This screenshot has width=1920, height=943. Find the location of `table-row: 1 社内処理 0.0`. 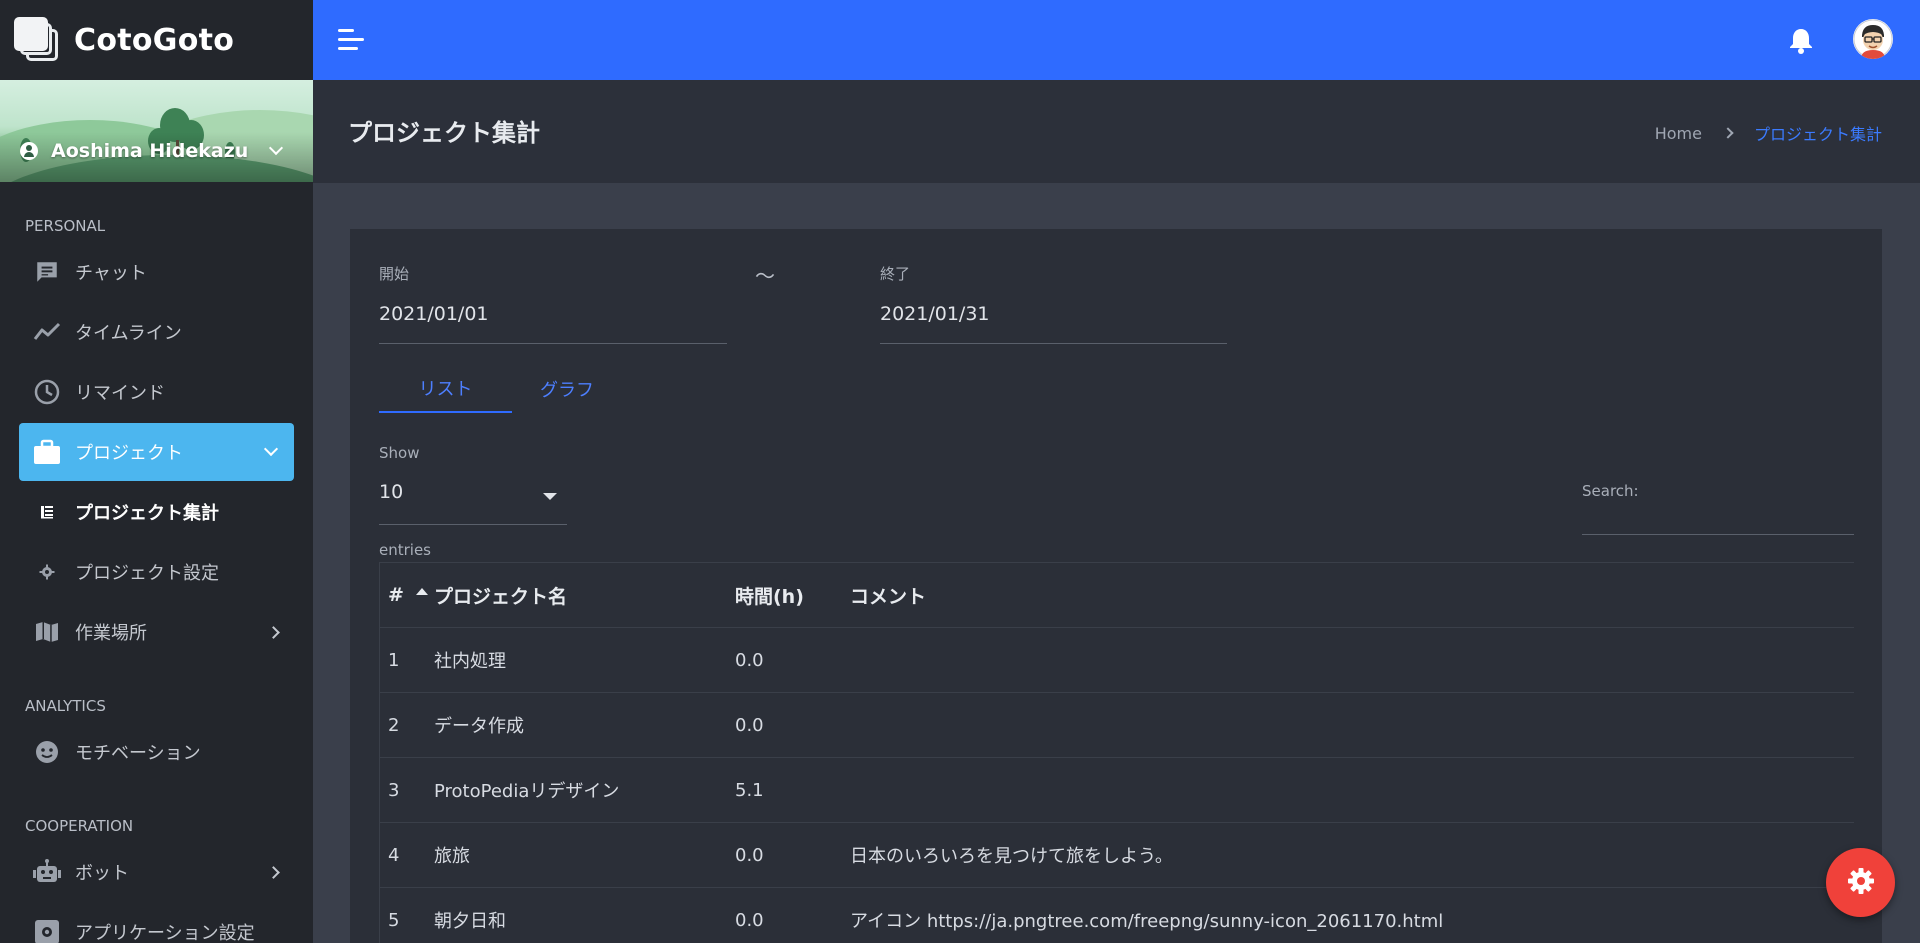

table-row: 1 社内処理 0.0 is located at coordinates (1117, 660).